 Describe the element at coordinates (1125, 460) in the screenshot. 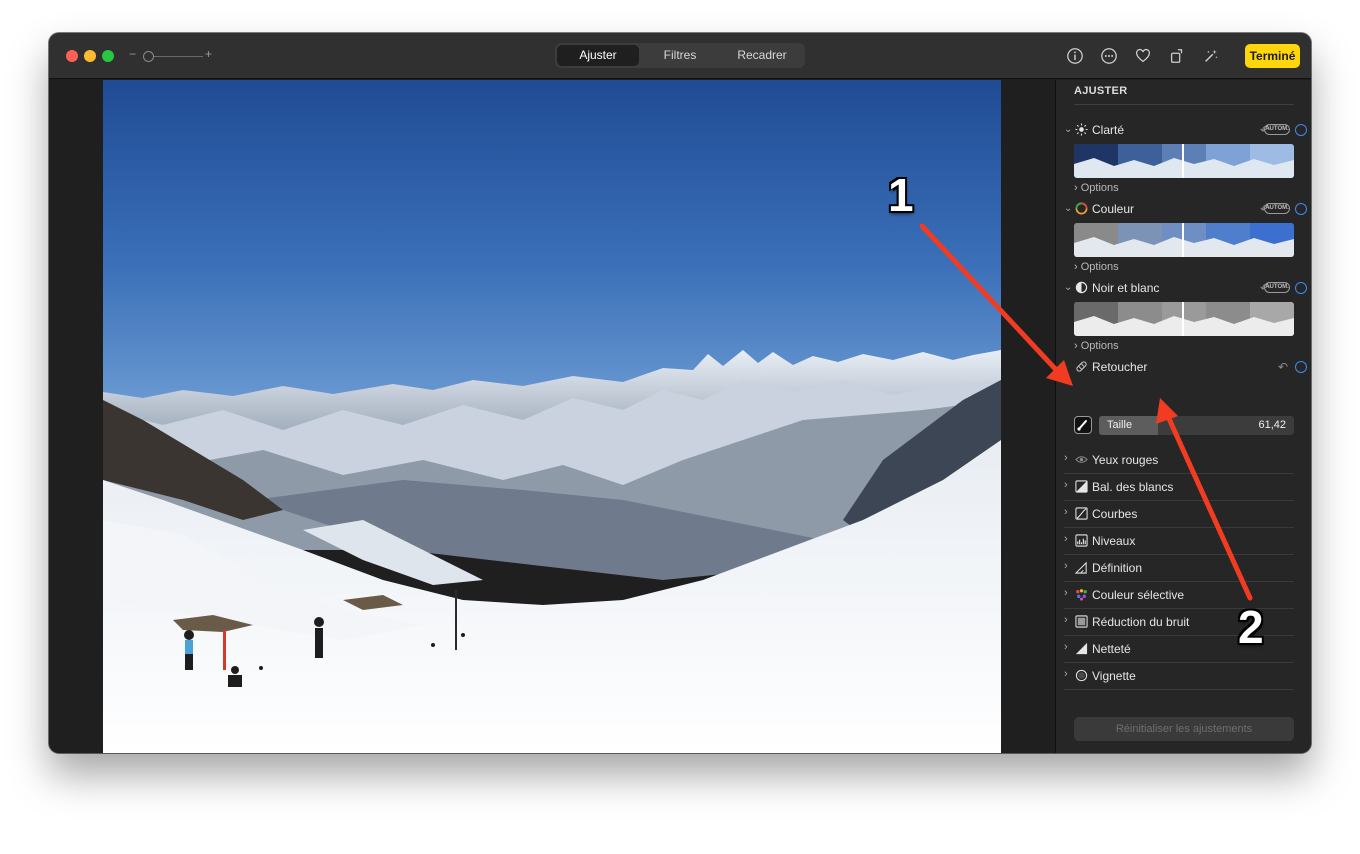

I see `row-label: Yeux rouges` at that location.